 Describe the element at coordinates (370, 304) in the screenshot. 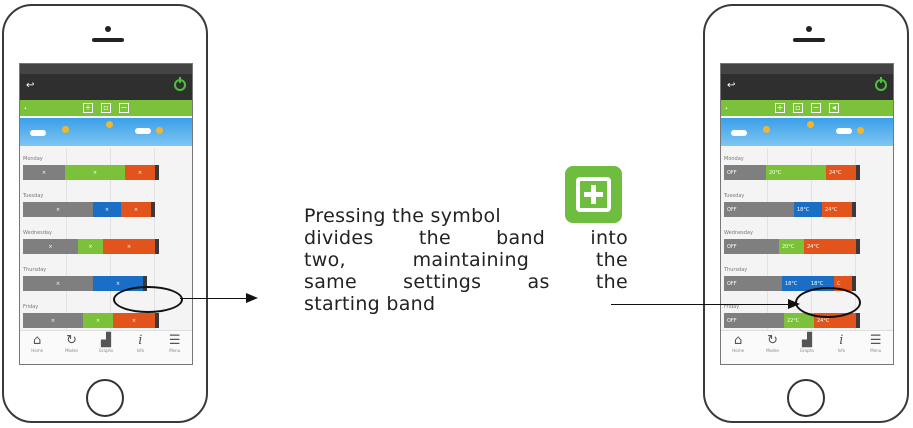

I see `caption-line-5: starting band` at that location.